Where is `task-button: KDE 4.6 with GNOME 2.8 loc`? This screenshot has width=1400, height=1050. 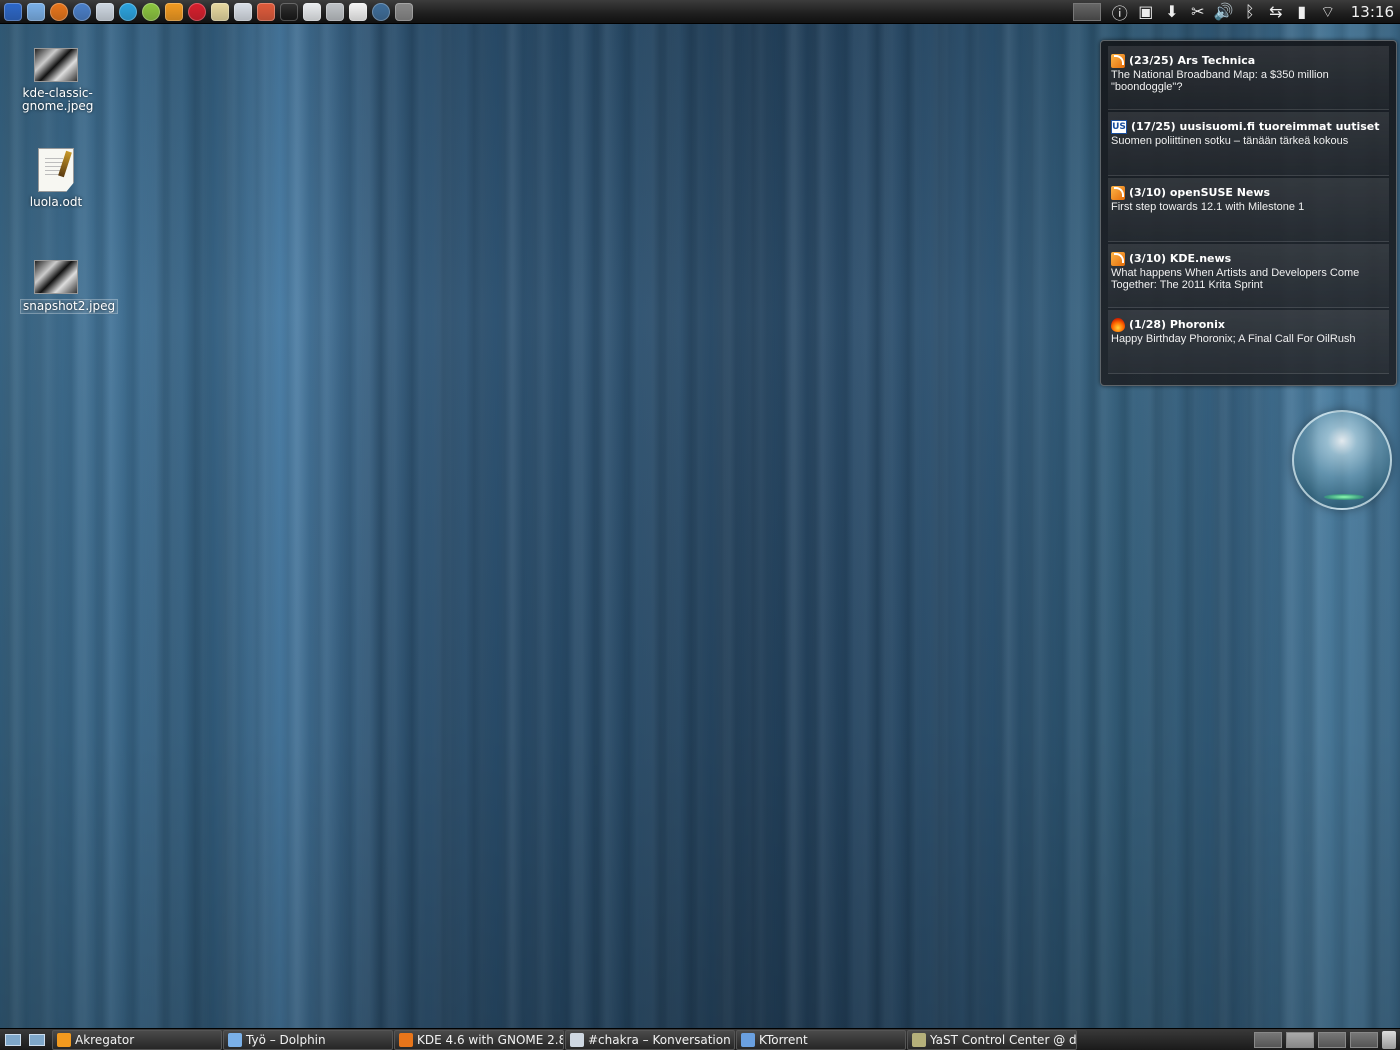 task-button: KDE 4.6 with GNOME 2.8 loc is located at coordinates (479, 1039).